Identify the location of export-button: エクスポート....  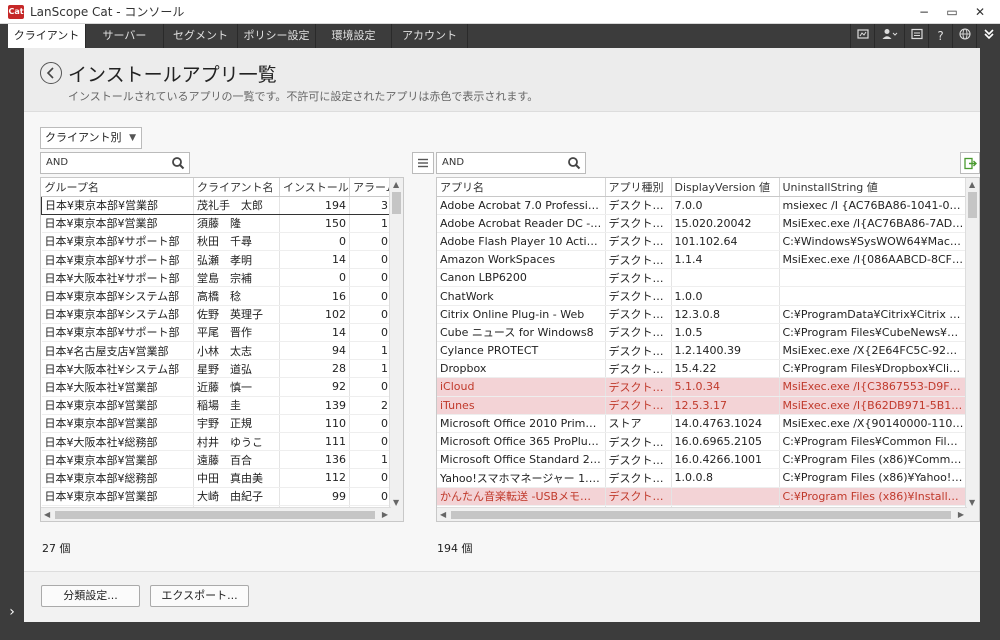
(199, 596).